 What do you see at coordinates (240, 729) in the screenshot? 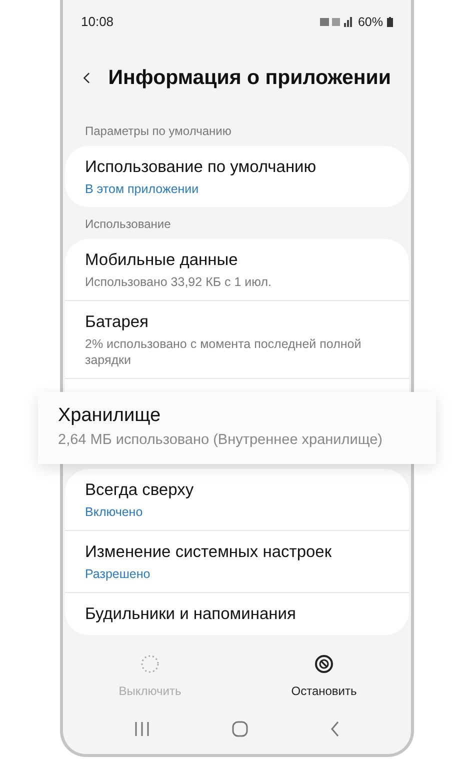
I see `home-icon` at bounding box center [240, 729].